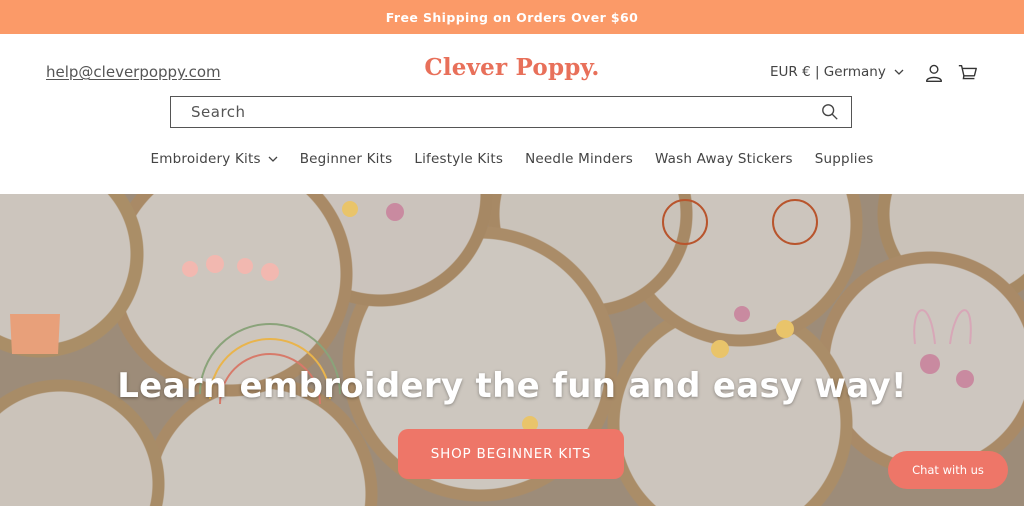 This screenshot has height=506, width=1024. Describe the element at coordinates (205, 159) in the screenshot. I see `nav-label: Embroidery Kits` at that location.